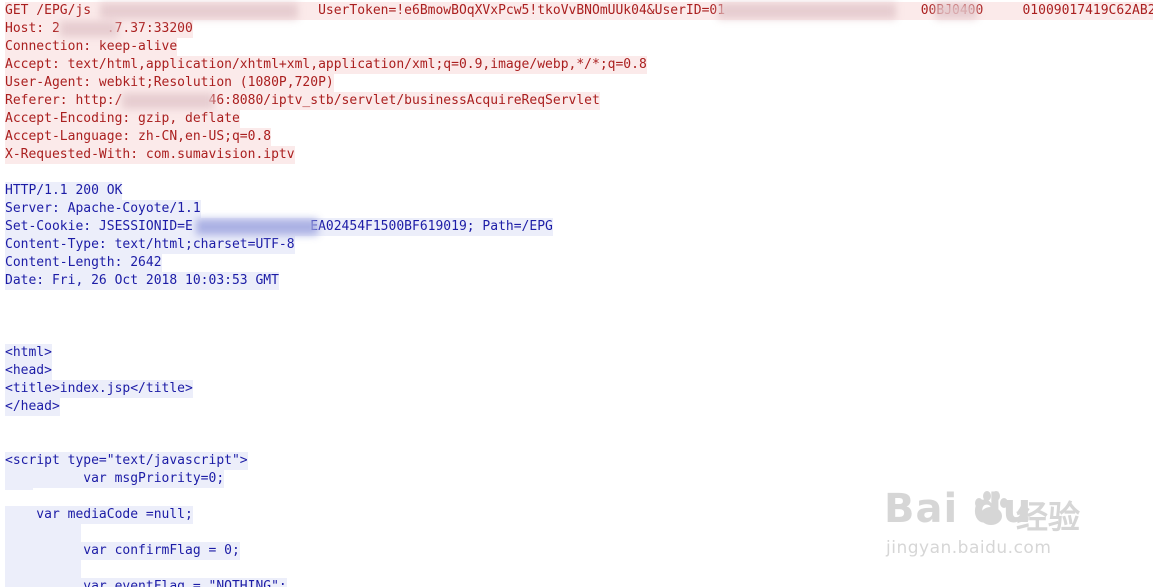 This screenshot has height=587, width=1153. I want to click on head-close-tag: </head>, so click(32, 407).